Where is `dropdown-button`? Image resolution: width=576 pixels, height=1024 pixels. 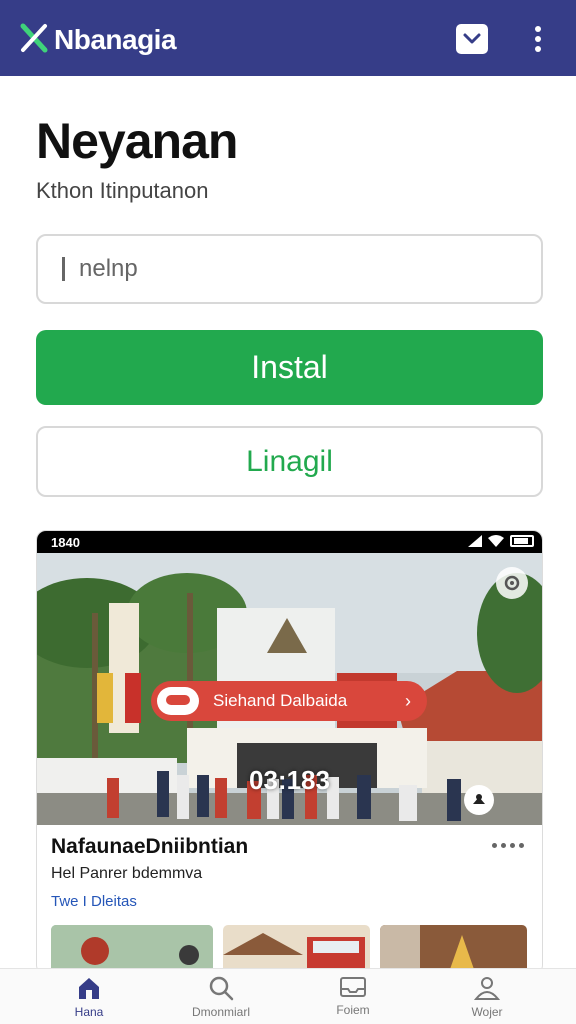 dropdown-button is located at coordinates (472, 39).